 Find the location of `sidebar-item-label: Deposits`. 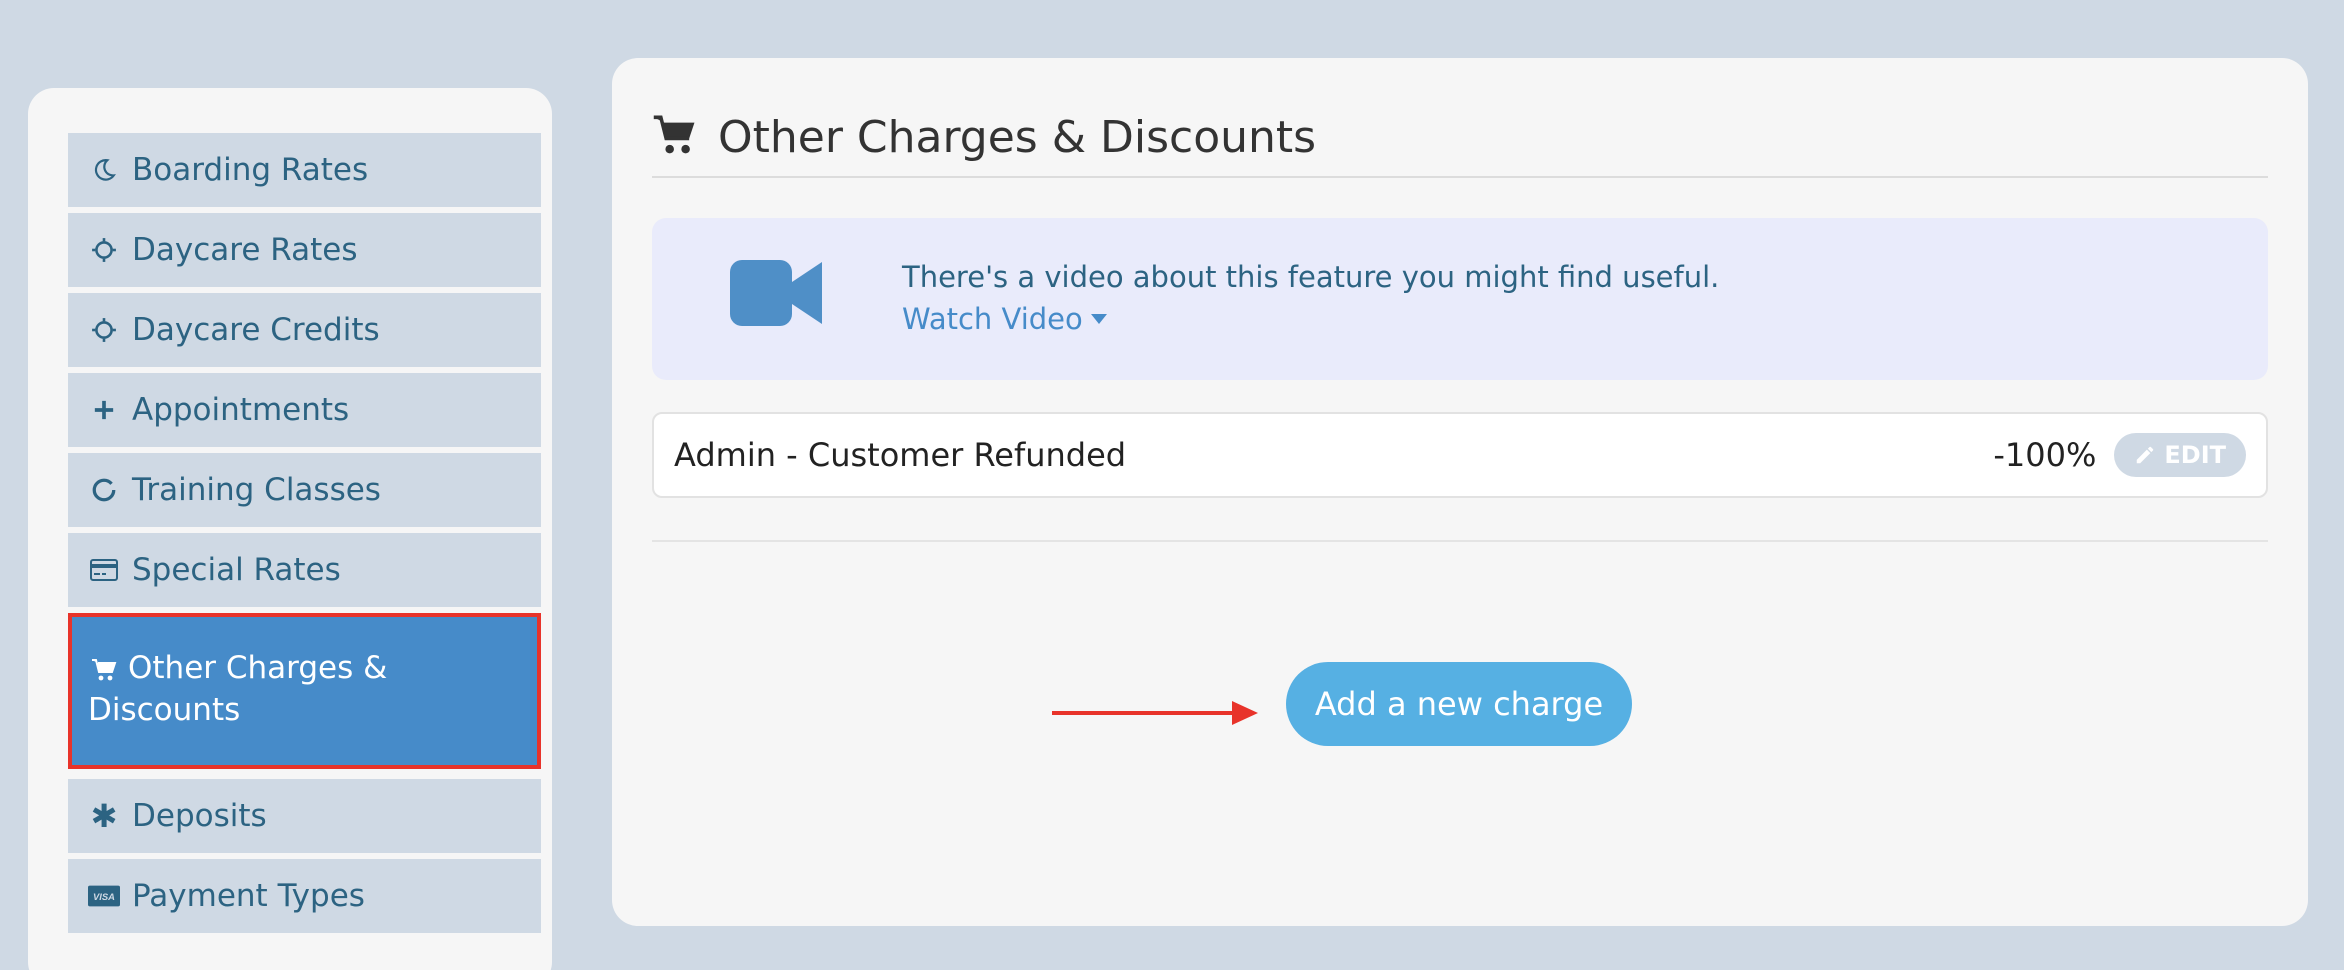

sidebar-item-label: Deposits is located at coordinates (199, 816).